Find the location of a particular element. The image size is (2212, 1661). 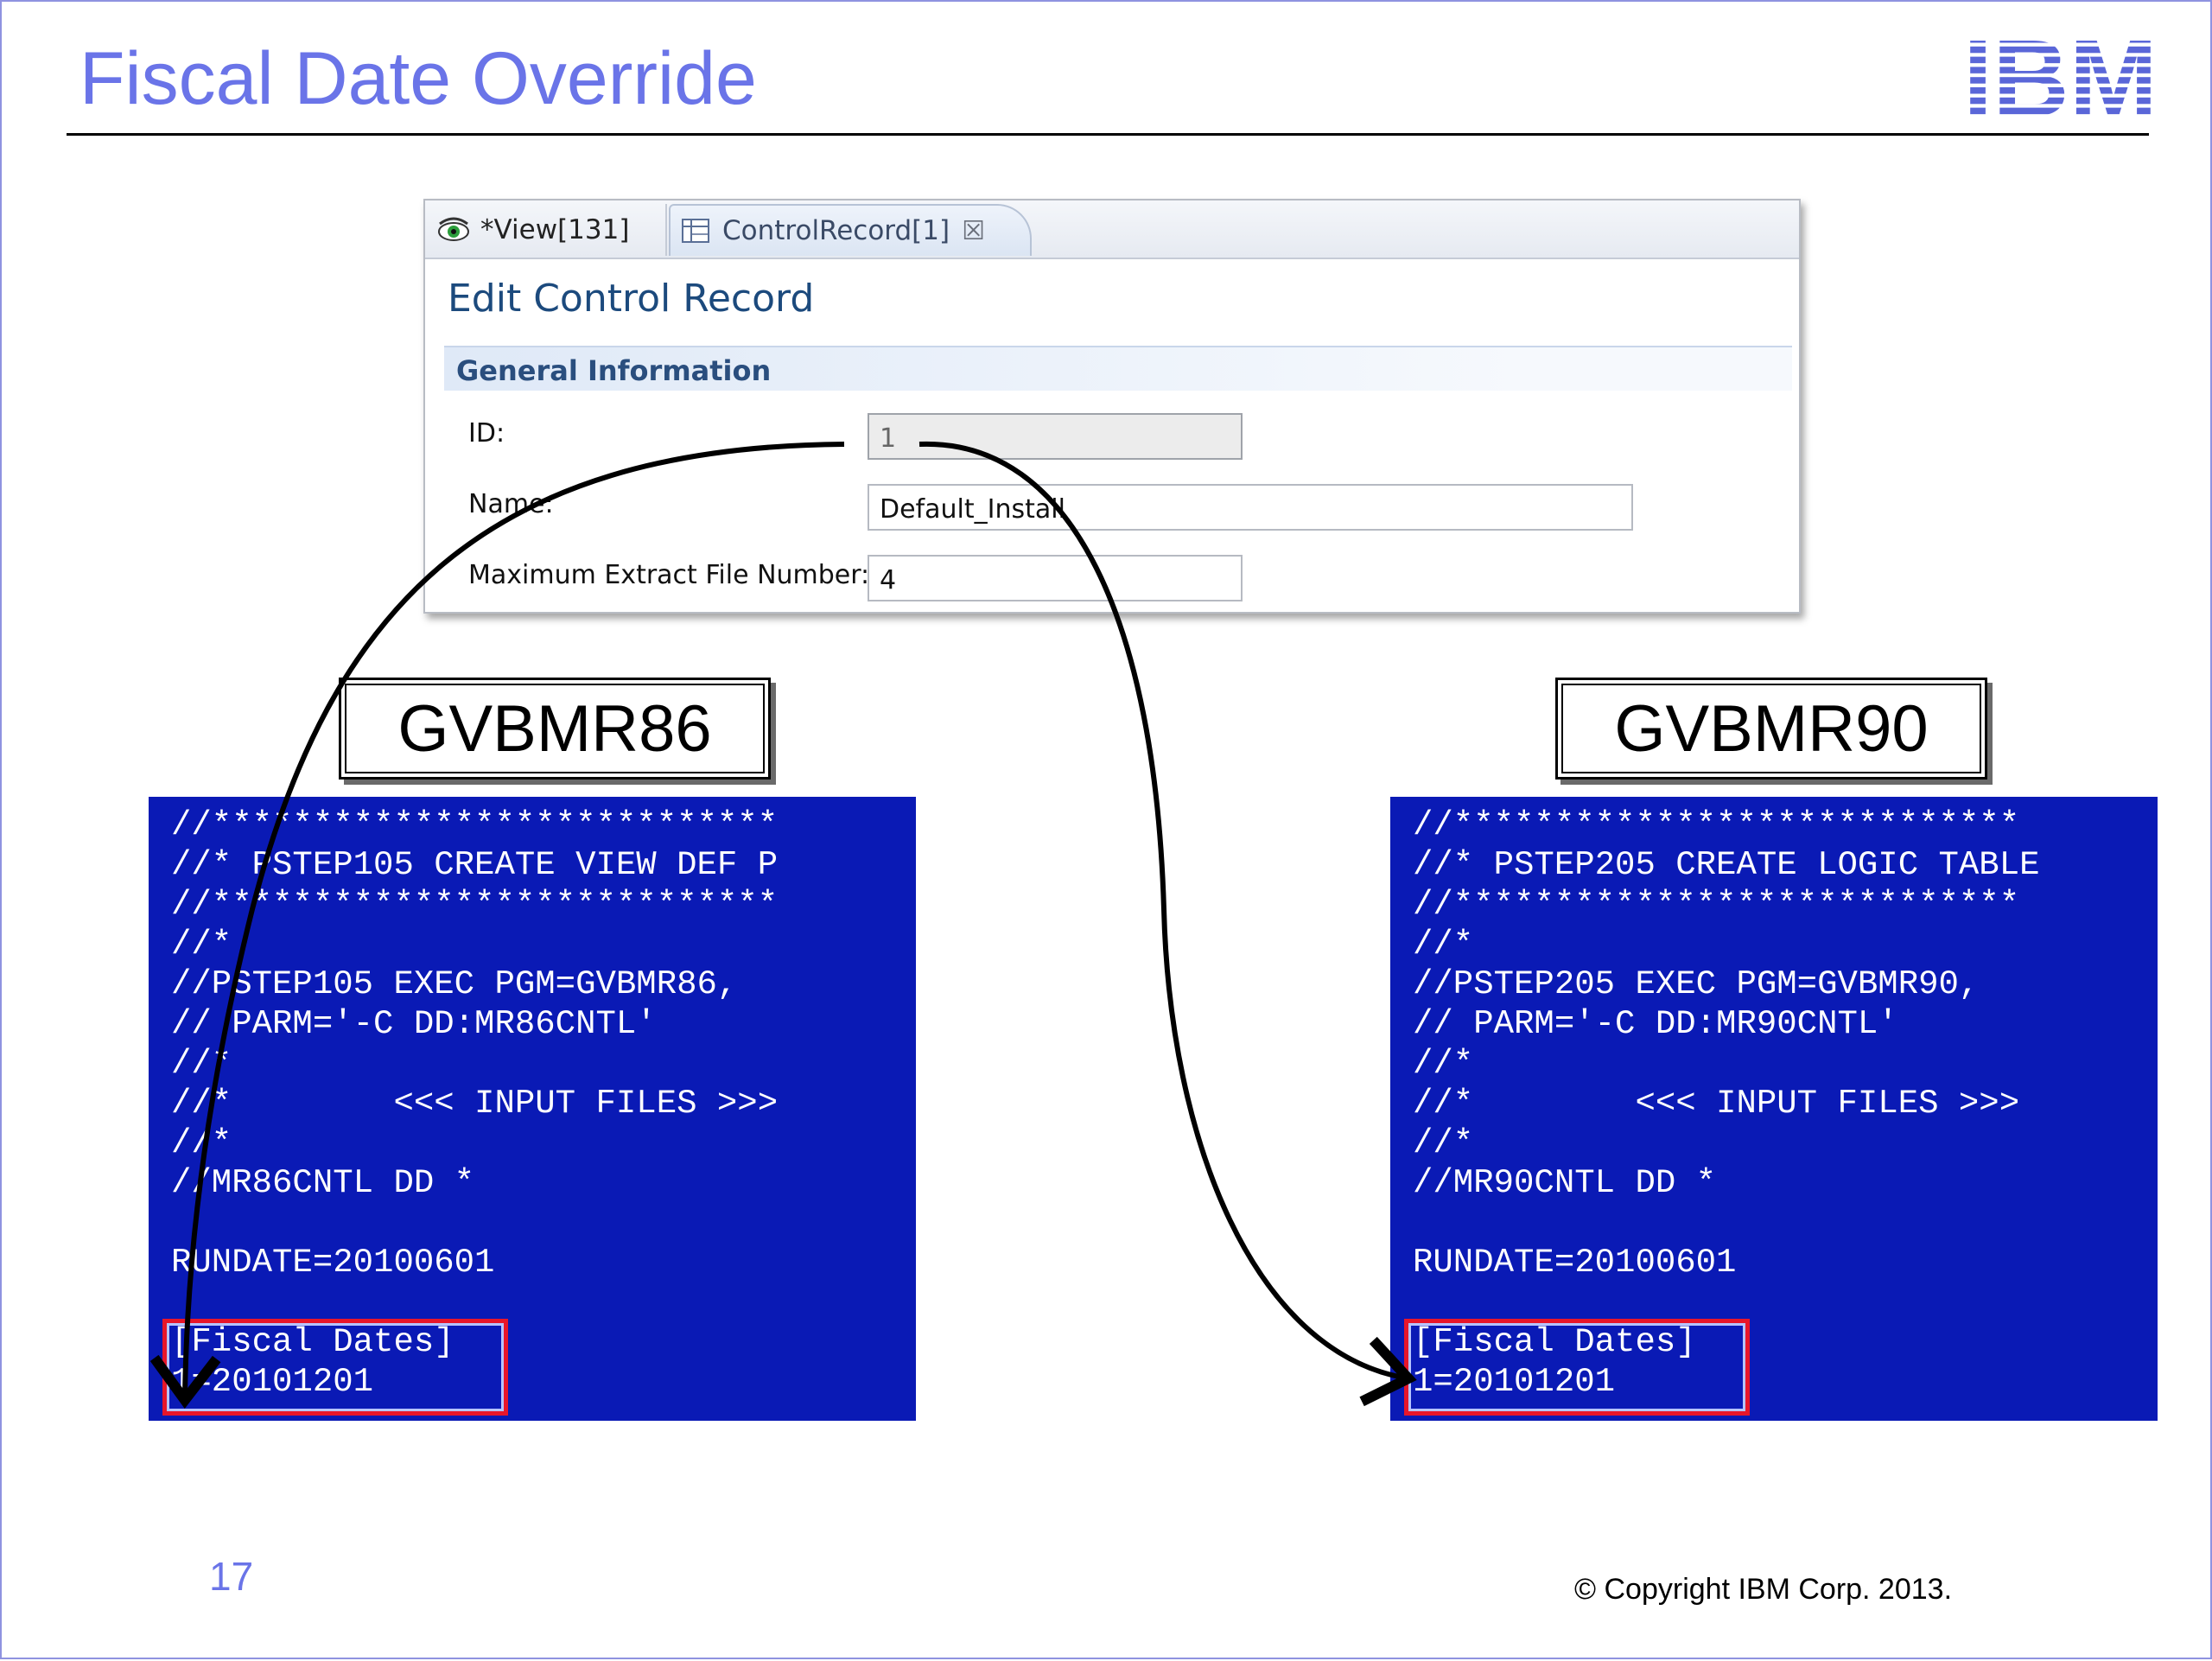

jcl-line: // PARM='-C DD:MR86CNTL' is located at coordinates (414, 1024).